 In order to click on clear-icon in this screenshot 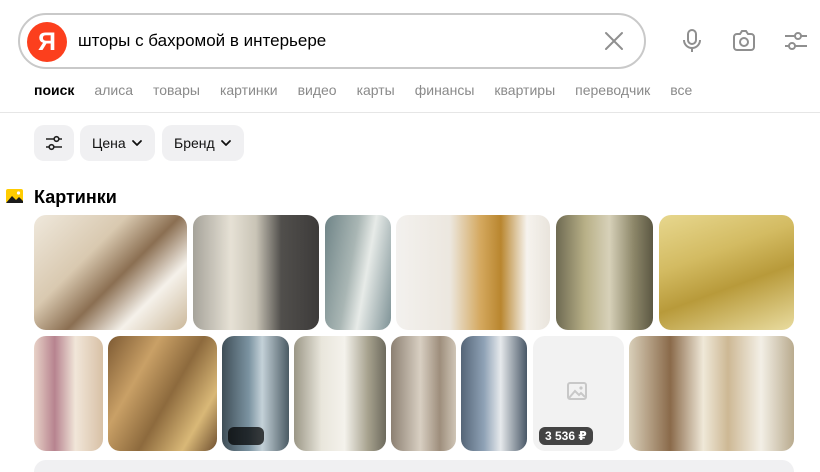, I will do `click(614, 41)`.